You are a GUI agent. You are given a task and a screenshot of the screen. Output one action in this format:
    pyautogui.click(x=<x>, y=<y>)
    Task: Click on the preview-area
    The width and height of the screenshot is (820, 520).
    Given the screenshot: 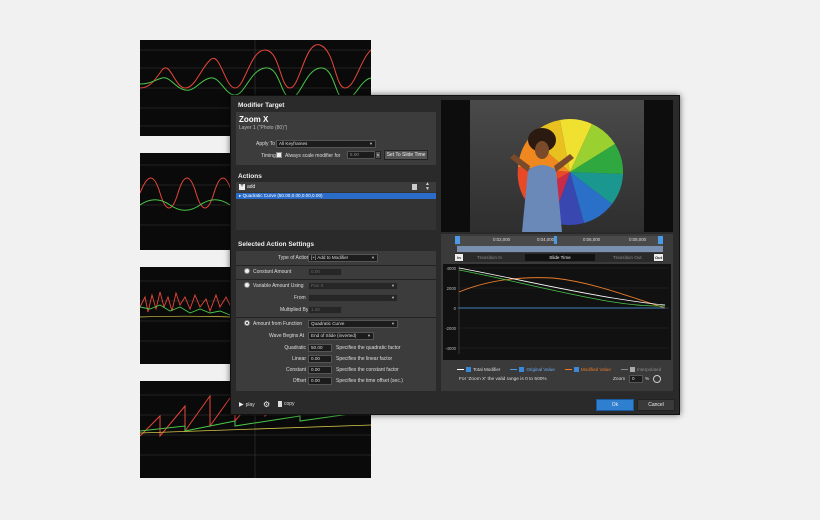 What is the action you would take?
    pyautogui.click(x=557, y=166)
    